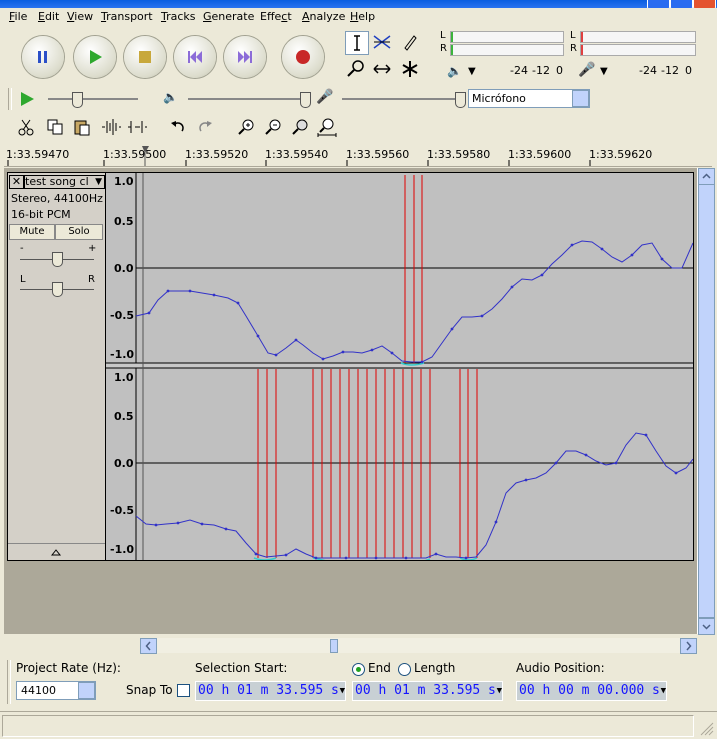 The height and width of the screenshot is (739, 717). I want to click on triangle-up-icon, so click(56, 552).